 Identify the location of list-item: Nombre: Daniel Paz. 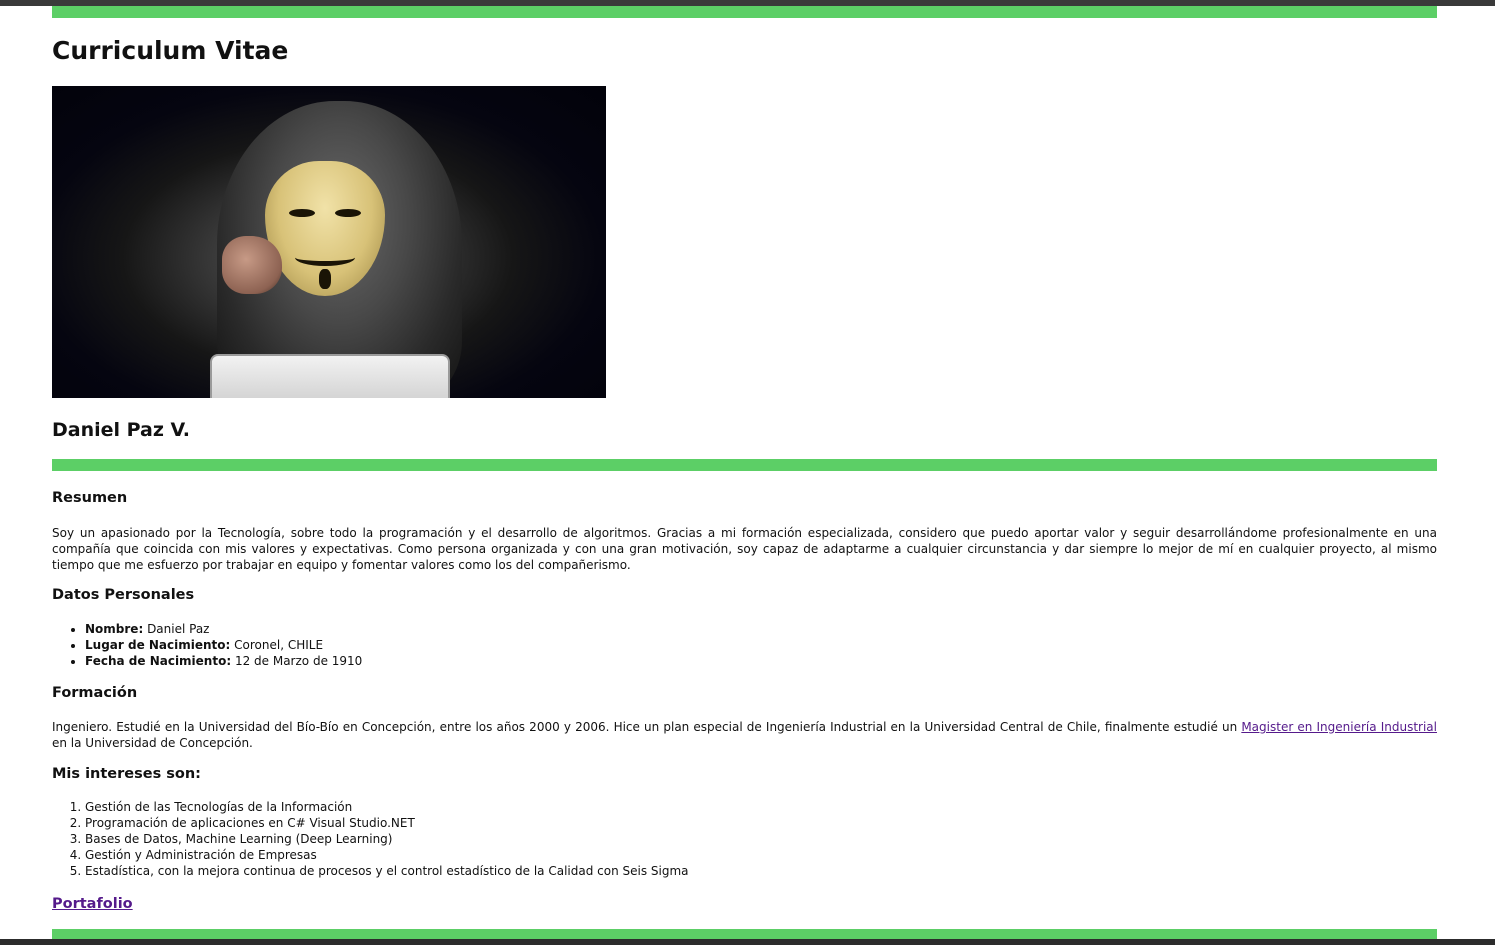
(223, 629).